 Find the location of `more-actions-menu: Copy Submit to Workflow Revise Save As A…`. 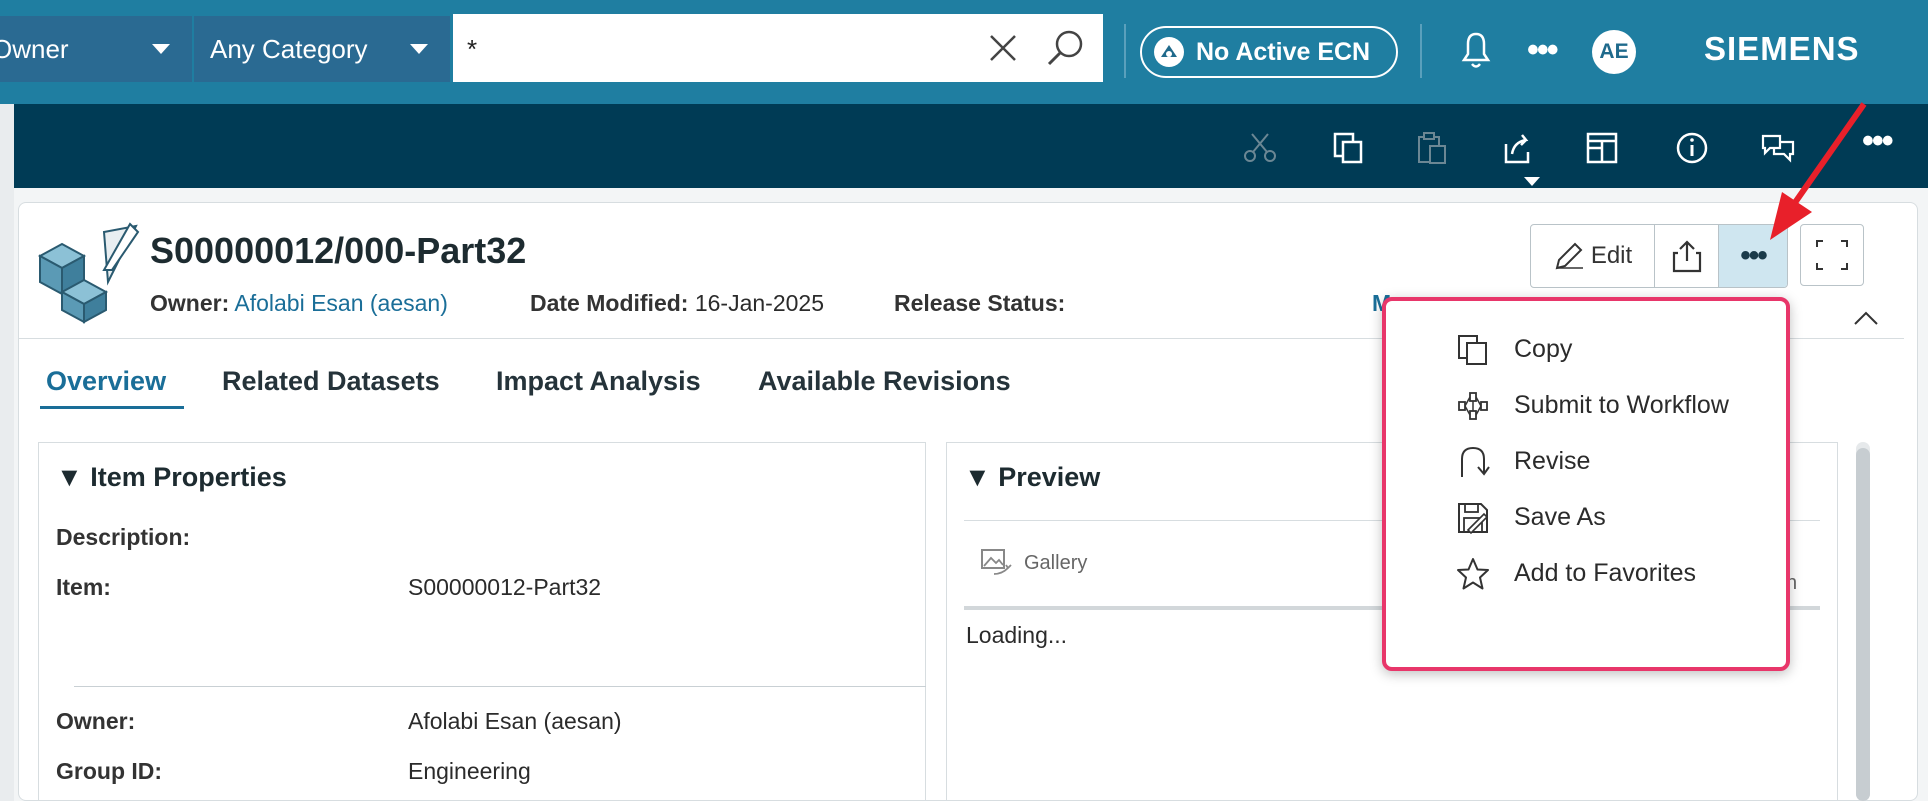

more-actions-menu: Copy Submit to Workflow Revise Save As A… is located at coordinates (1586, 484).